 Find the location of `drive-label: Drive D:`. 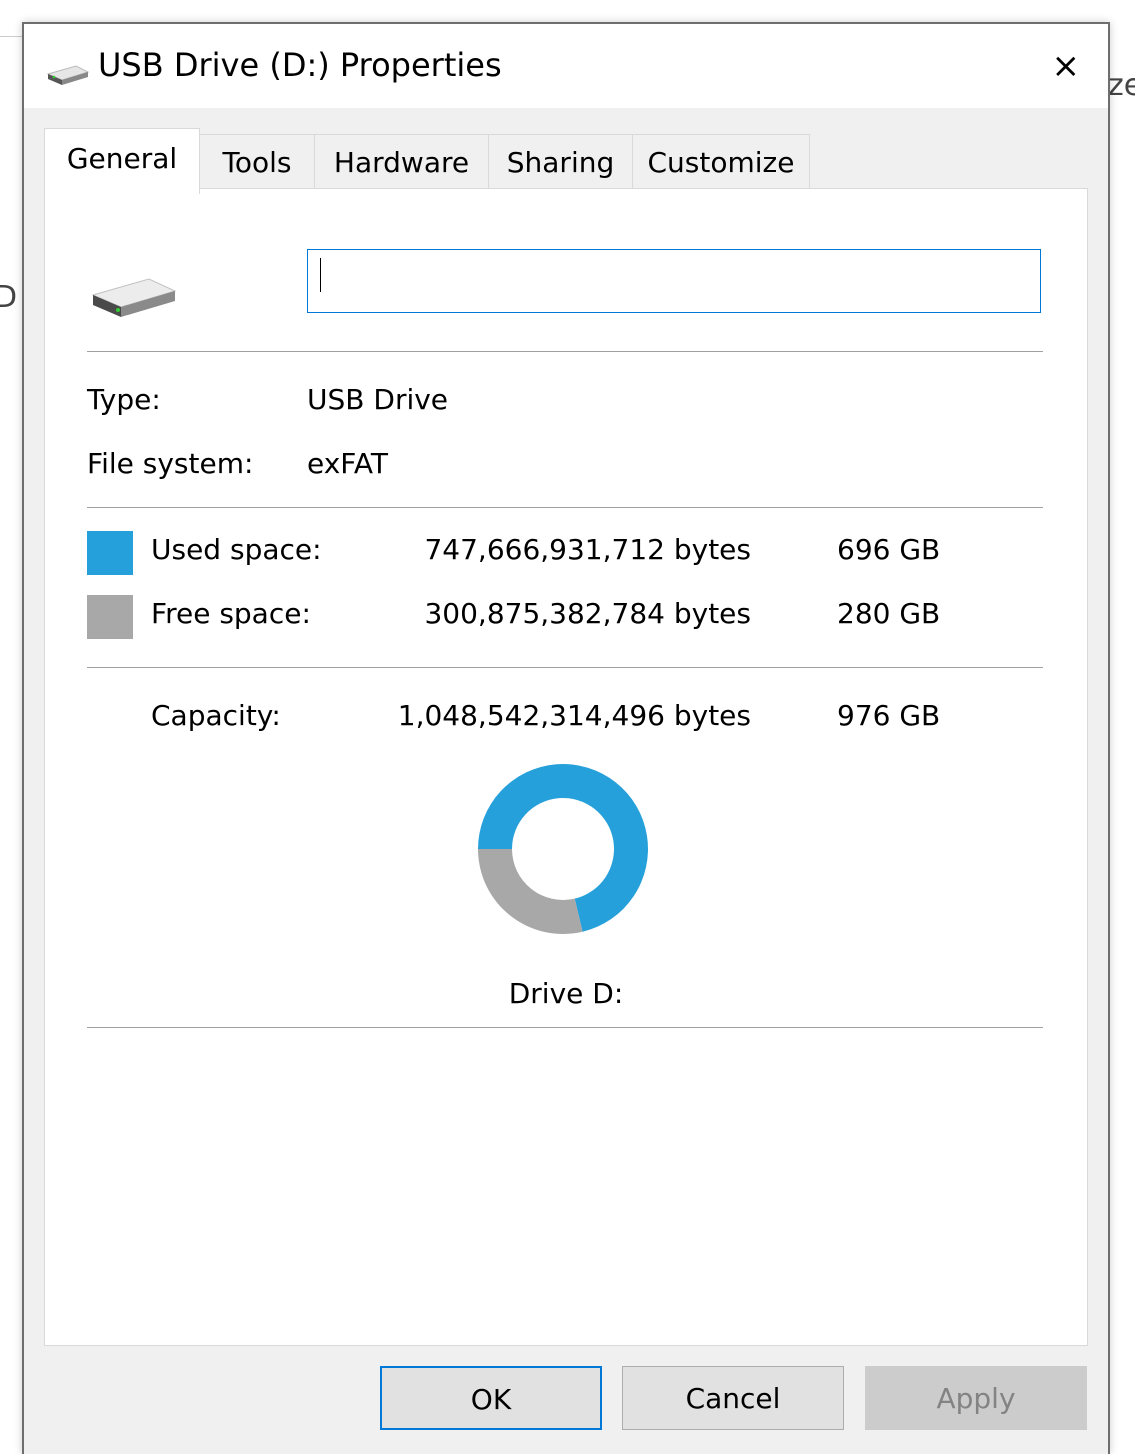

drive-label: Drive D: is located at coordinates (566, 993).